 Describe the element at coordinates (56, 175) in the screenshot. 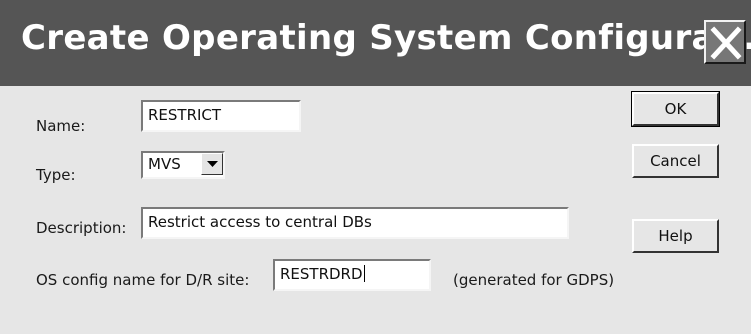

I see `type-label: Type:` at that location.